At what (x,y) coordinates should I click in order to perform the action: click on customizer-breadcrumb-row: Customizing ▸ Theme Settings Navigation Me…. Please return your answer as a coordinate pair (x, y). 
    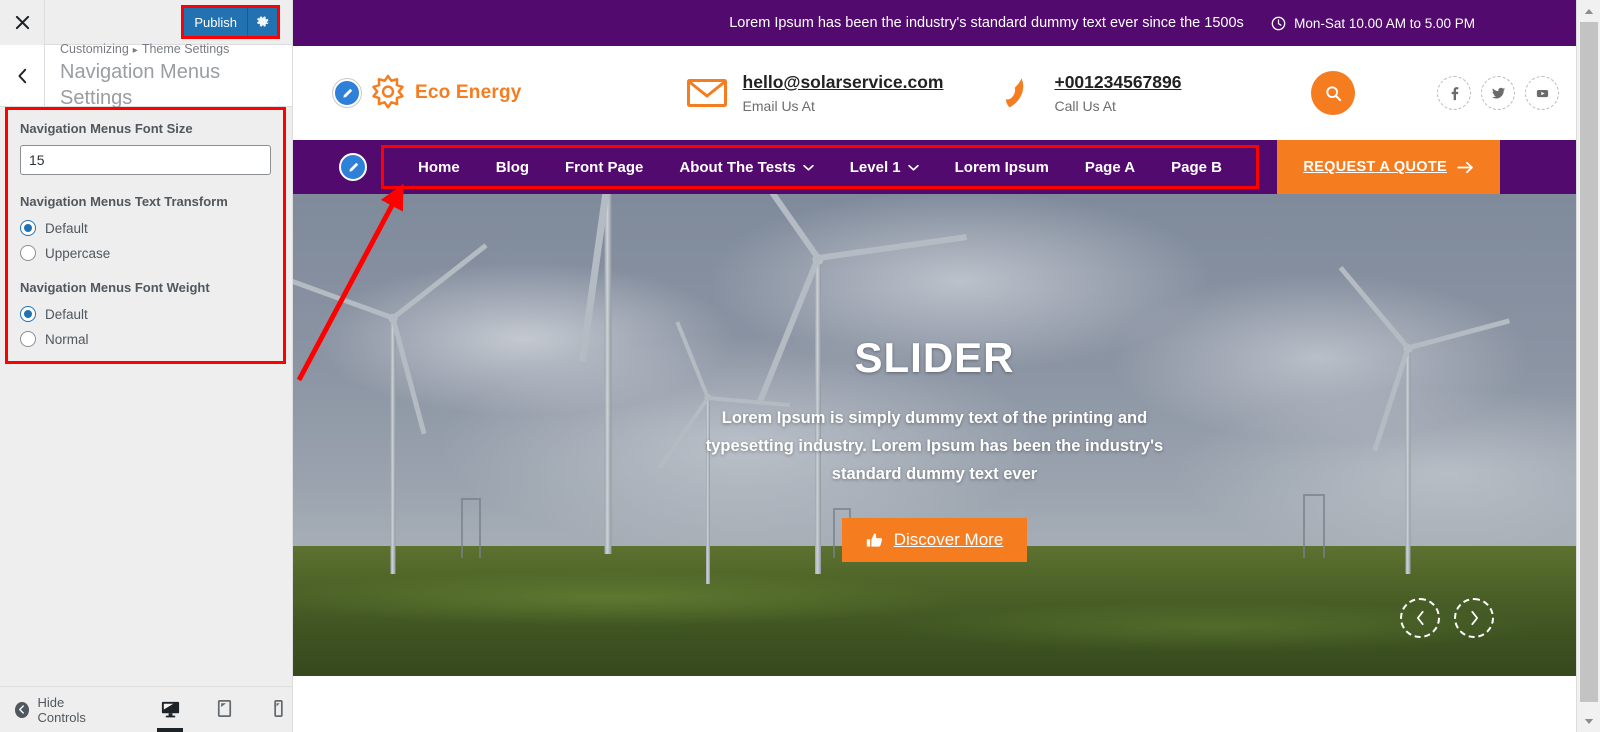
    Looking at the image, I should click on (146, 75).